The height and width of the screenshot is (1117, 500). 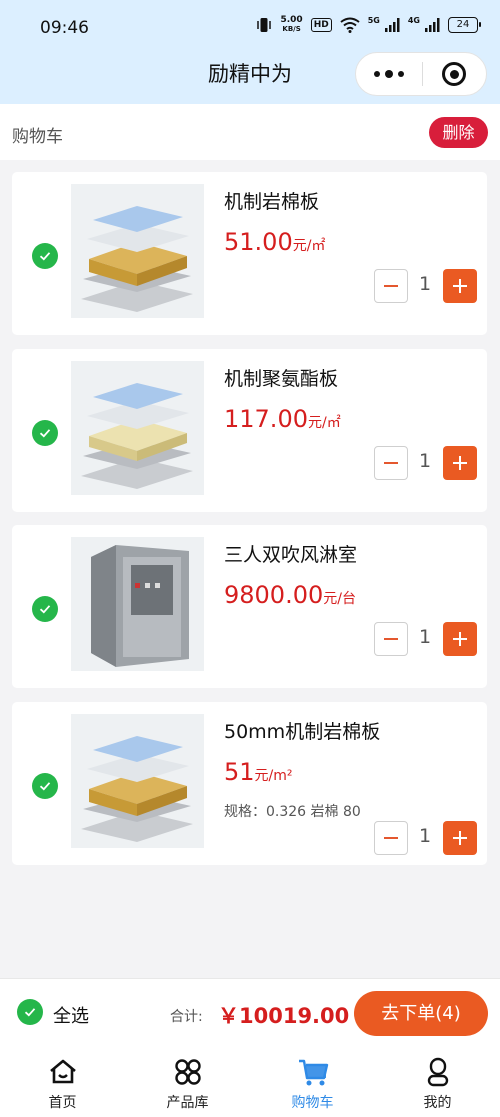 I want to click on tab-cart: 购物车, so click(x=312, y=1082).